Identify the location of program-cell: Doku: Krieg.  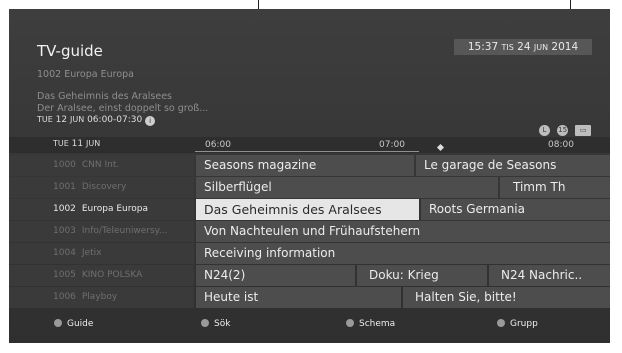
(422, 275).